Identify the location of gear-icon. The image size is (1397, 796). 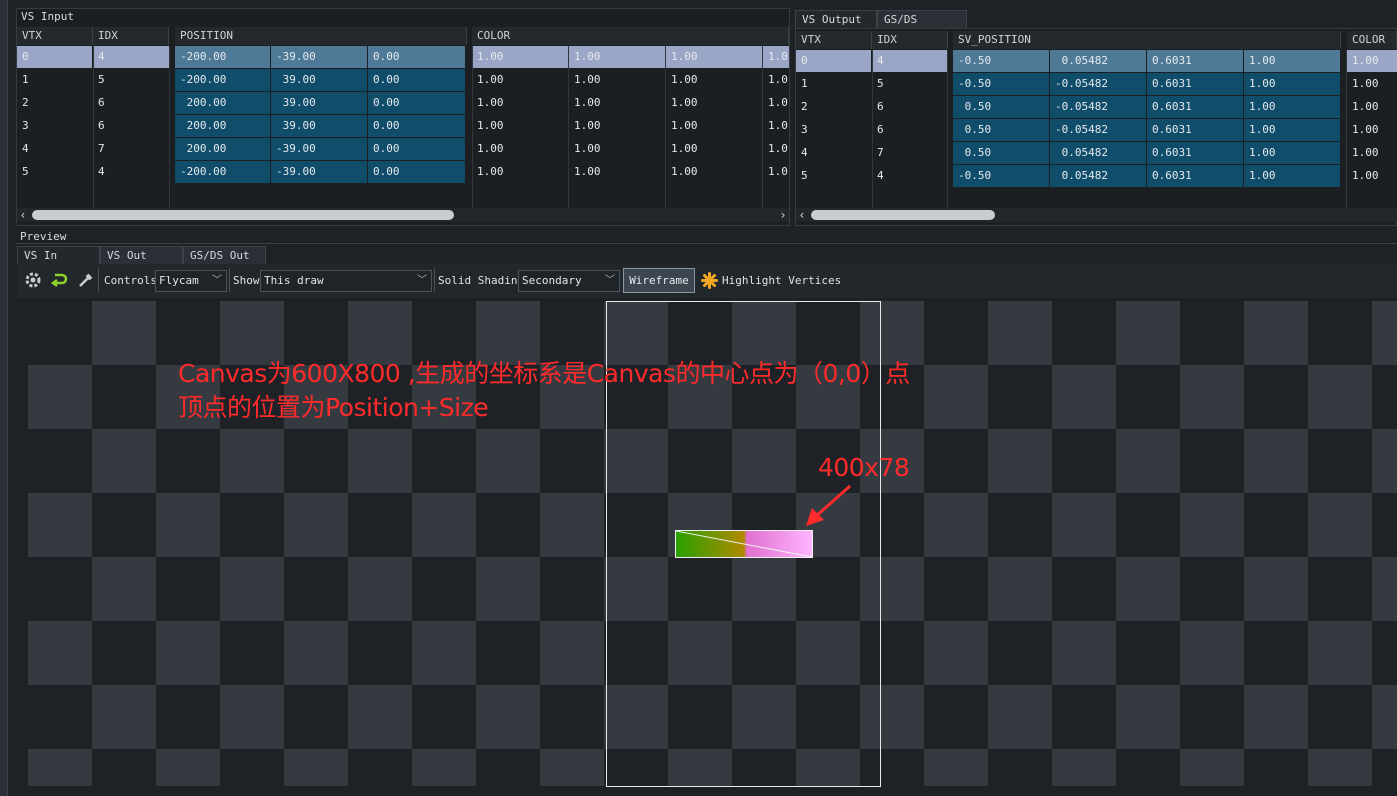
(33, 280).